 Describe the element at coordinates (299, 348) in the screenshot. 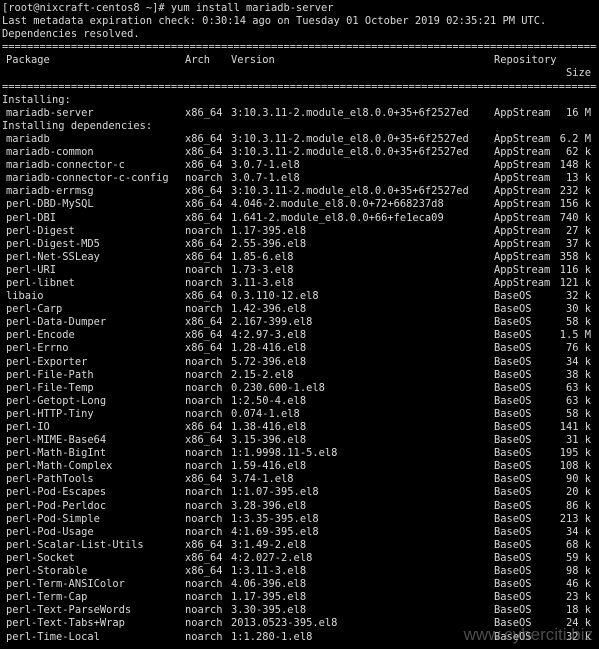

I see `table-row: perl-Errno x86_64 1.28-416.el8 BaseOS 76 k` at that location.